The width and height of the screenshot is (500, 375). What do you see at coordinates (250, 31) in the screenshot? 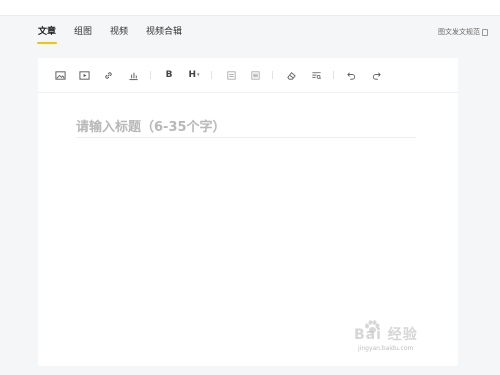
I see `content-type-tabs: 文章 组图 视频 视频合辑` at bounding box center [250, 31].